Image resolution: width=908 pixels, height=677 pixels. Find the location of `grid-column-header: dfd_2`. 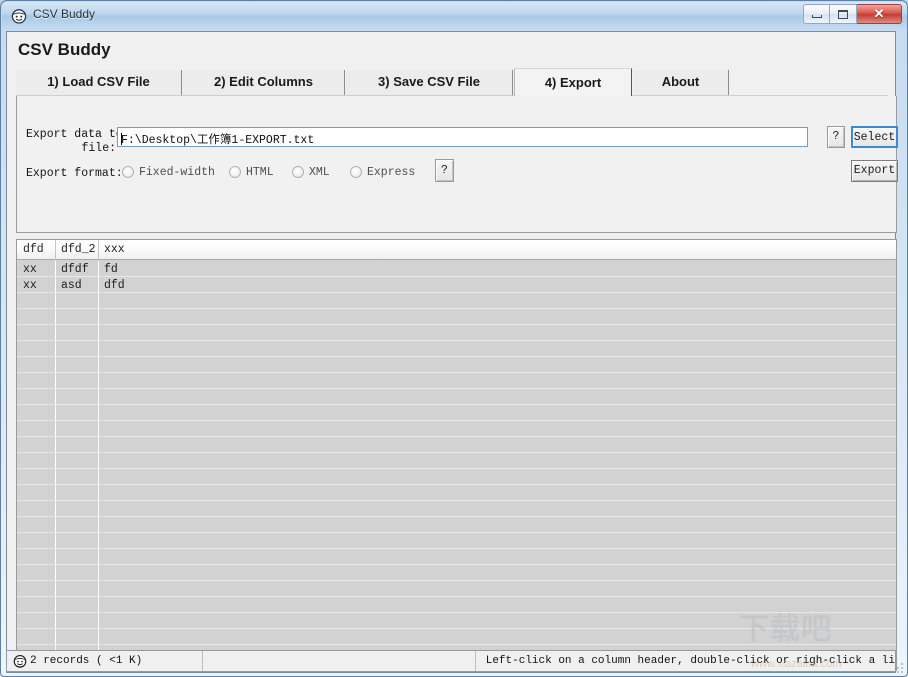

grid-column-header: dfd_2 is located at coordinates (78, 249).